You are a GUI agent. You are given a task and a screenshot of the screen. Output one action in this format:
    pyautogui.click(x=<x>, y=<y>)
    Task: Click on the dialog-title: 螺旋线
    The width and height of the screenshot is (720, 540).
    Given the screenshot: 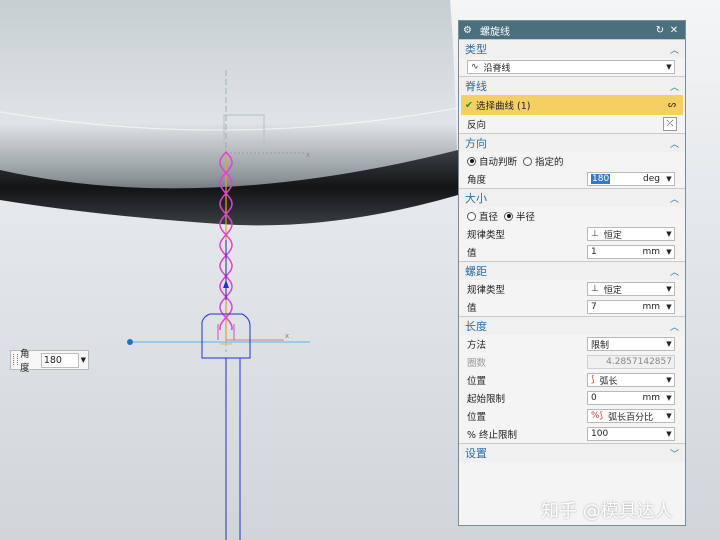 What is the action you would take?
    pyautogui.click(x=495, y=32)
    